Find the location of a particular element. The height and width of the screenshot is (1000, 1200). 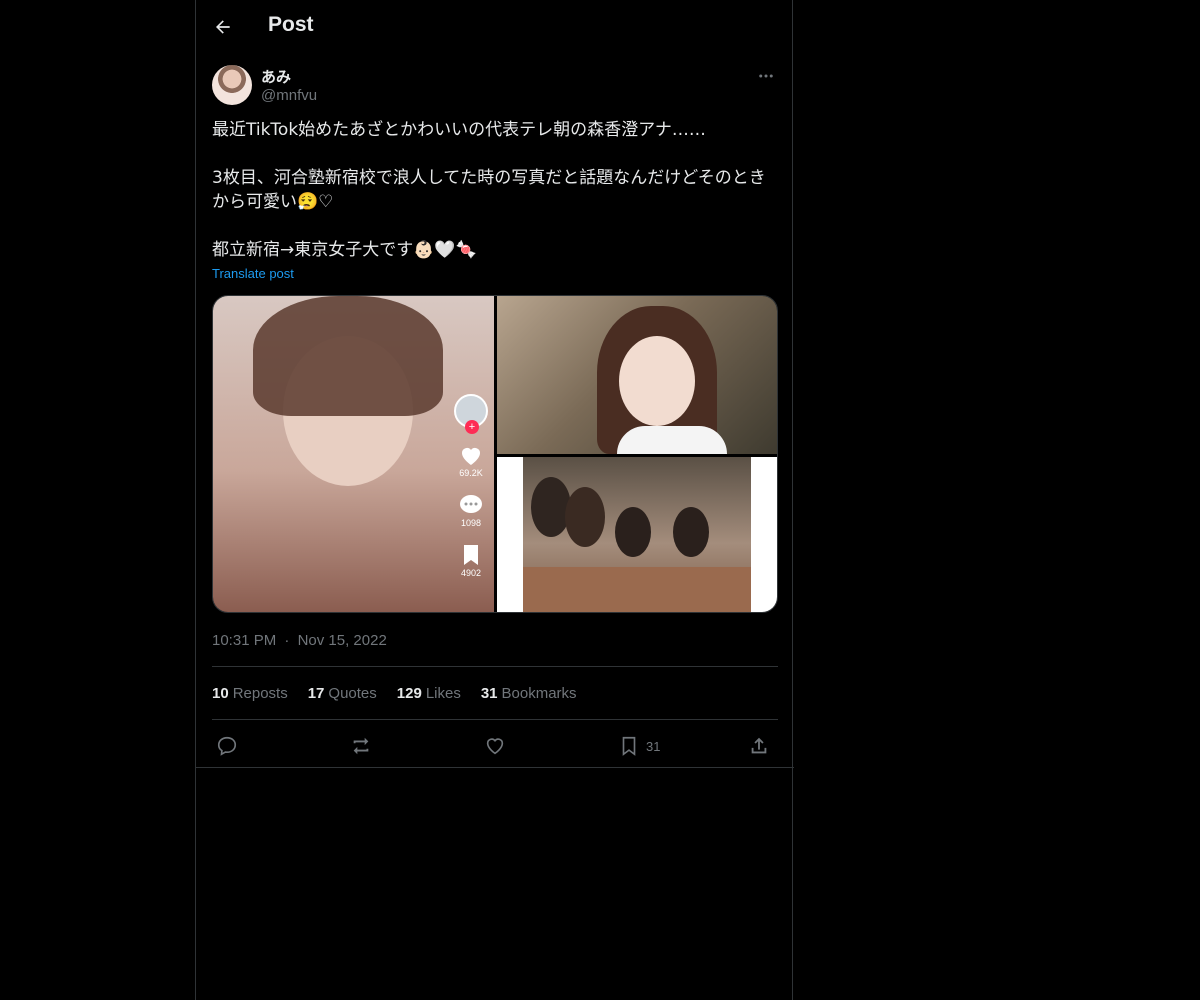

reply-button is located at coordinates (227, 746).